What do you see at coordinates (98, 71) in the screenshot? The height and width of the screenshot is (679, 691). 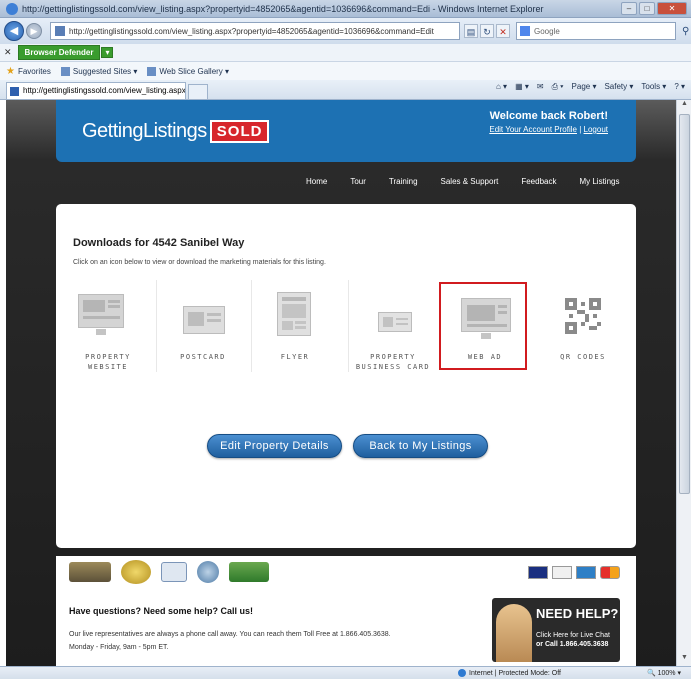 I see `suggested-sites-button: Suggested Sites ▾` at bounding box center [98, 71].